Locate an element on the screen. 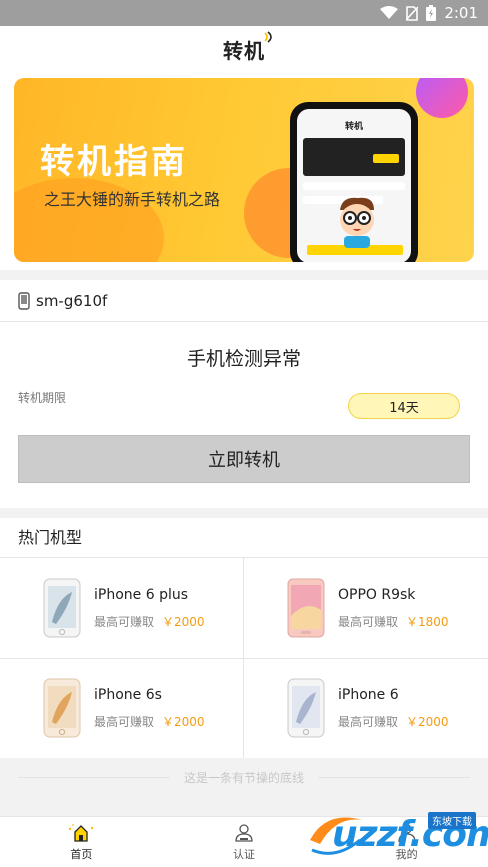 This screenshot has height=867, width=488. model-card: iPhone 6s 最高可赚取 ￥2000 is located at coordinates (122, 708).